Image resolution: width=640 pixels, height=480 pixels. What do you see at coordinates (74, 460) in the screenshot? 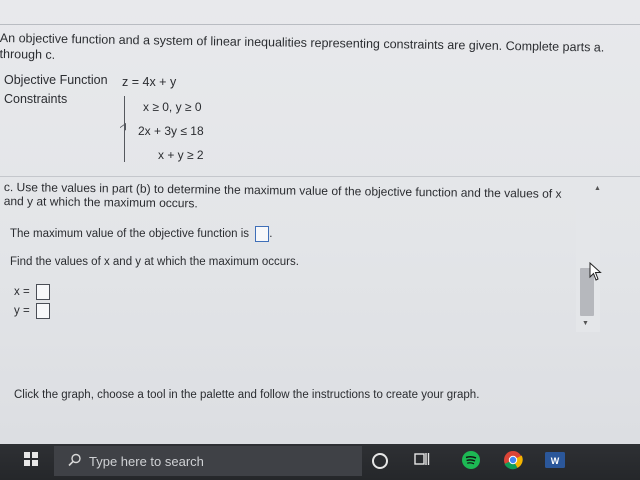
I see `search-icon` at bounding box center [74, 460].